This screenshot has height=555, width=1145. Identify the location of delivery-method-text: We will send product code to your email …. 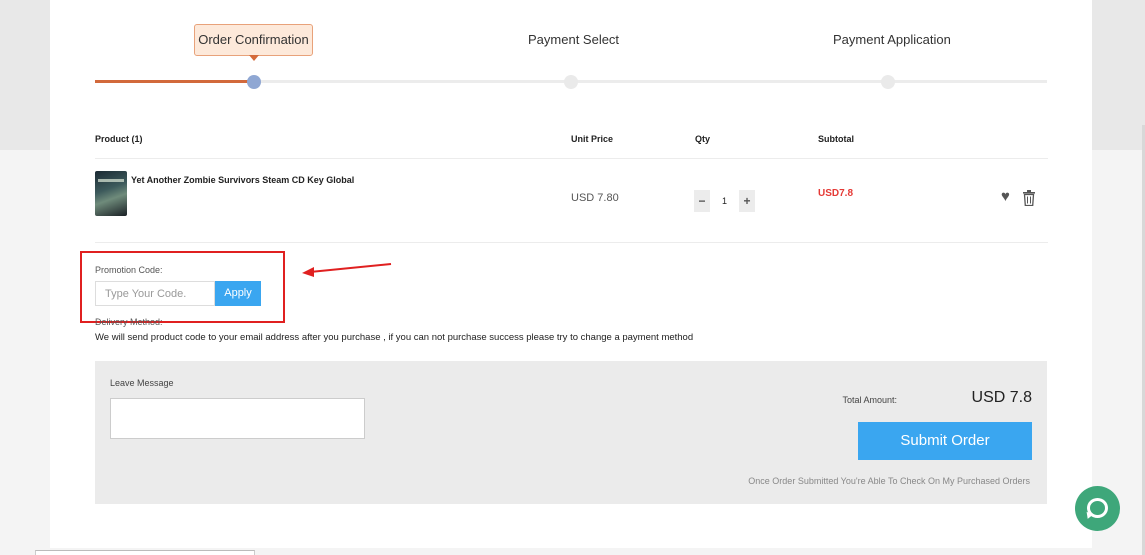
(394, 337).